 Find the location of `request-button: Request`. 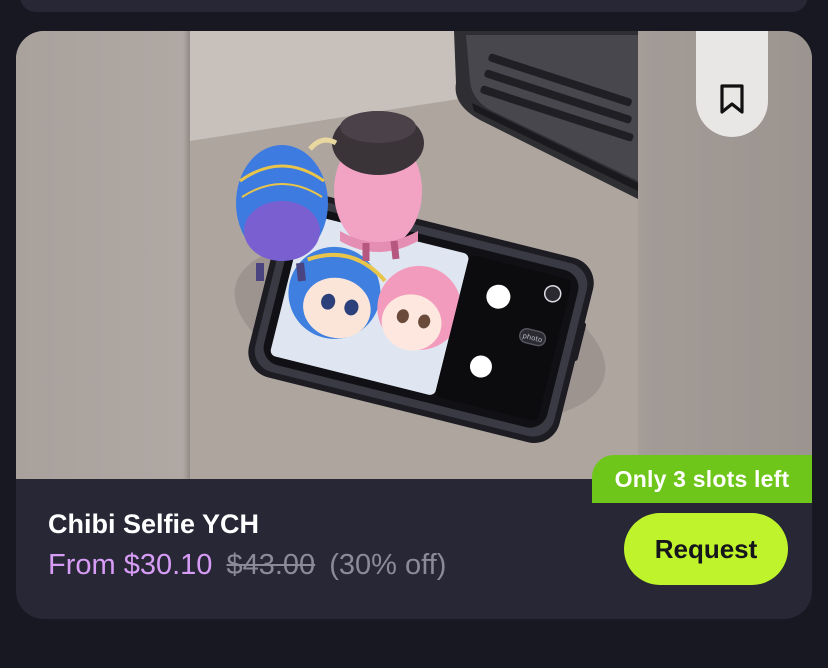

request-button: Request is located at coordinates (706, 549).